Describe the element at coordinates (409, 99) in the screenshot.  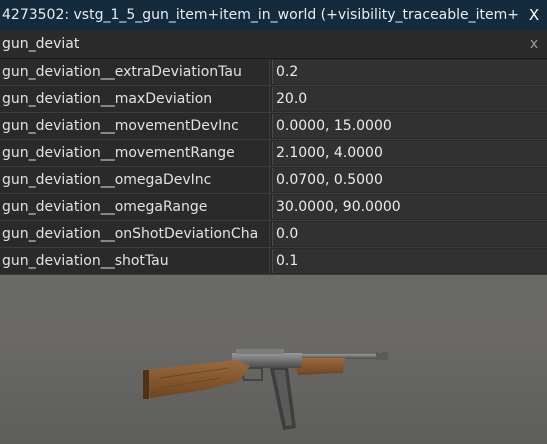
I see `property-value-field: 20.0` at that location.